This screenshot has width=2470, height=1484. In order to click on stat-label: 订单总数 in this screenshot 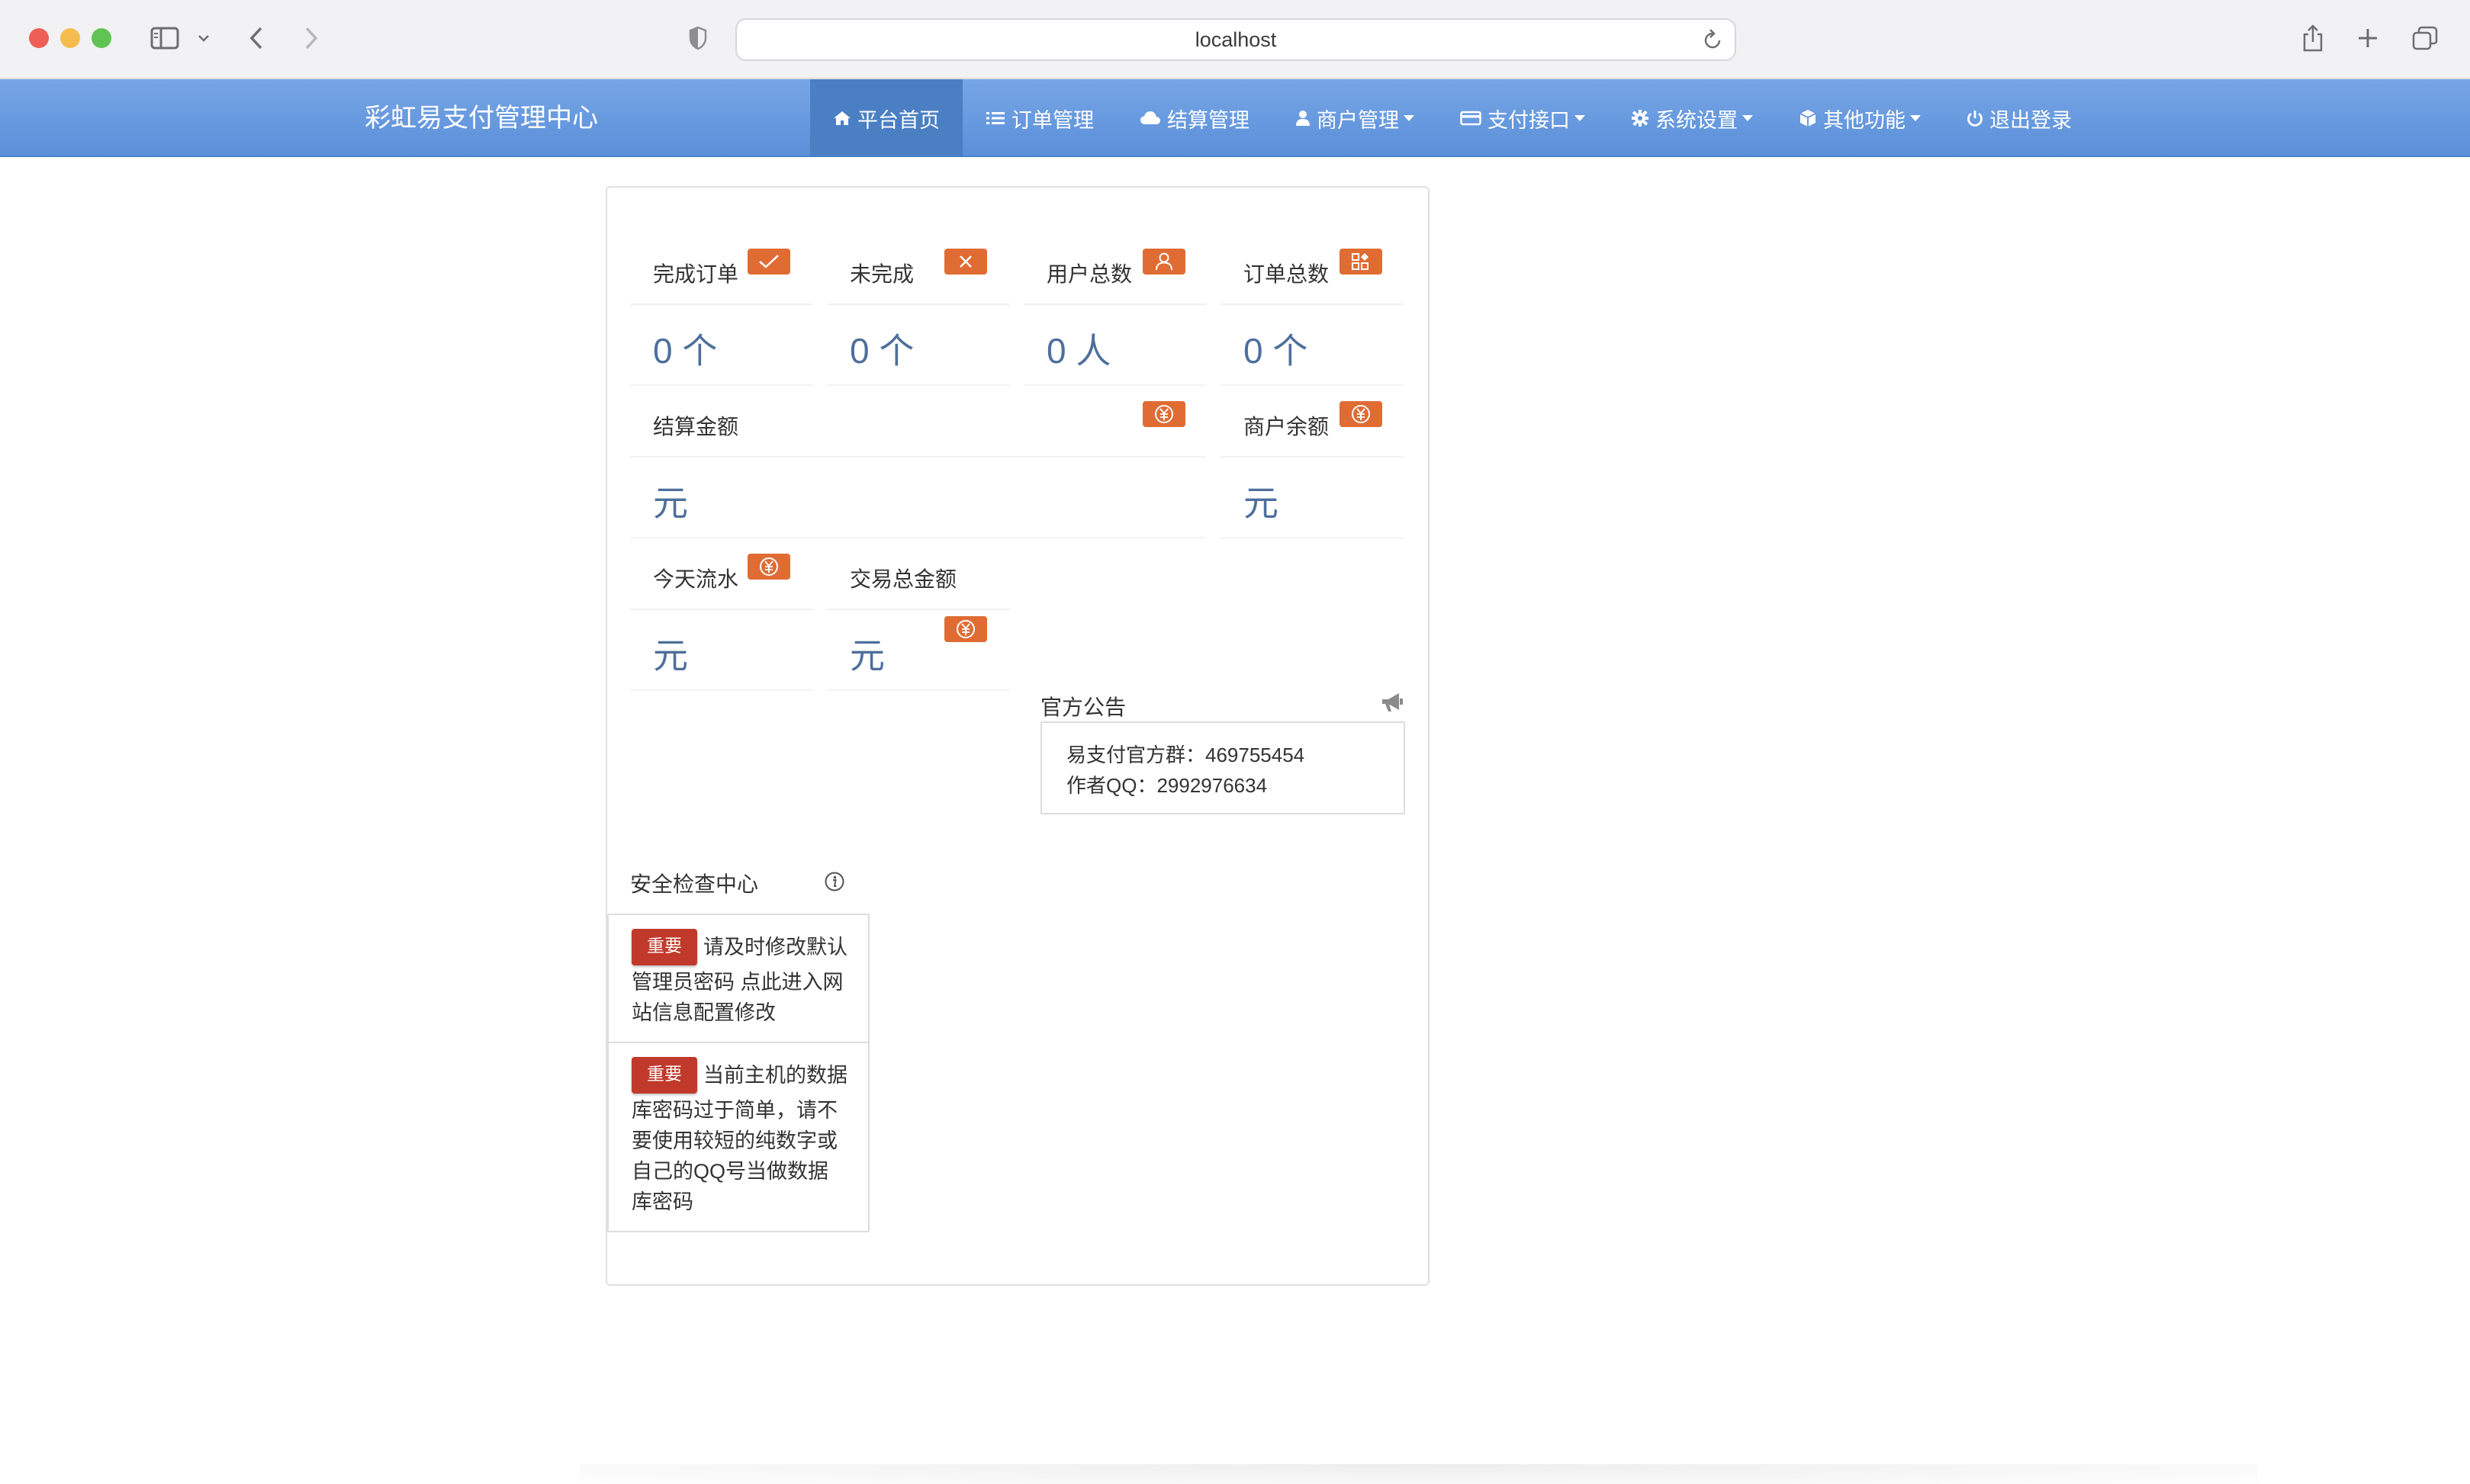, I will do `click(1286, 274)`.